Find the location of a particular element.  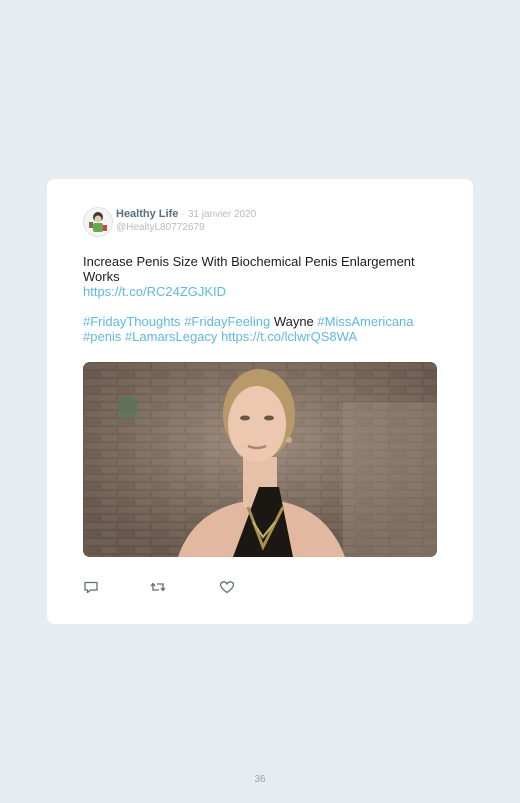

hashtag-lamars-legacy: #LamarsLegacy is located at coordinates (171, 336).